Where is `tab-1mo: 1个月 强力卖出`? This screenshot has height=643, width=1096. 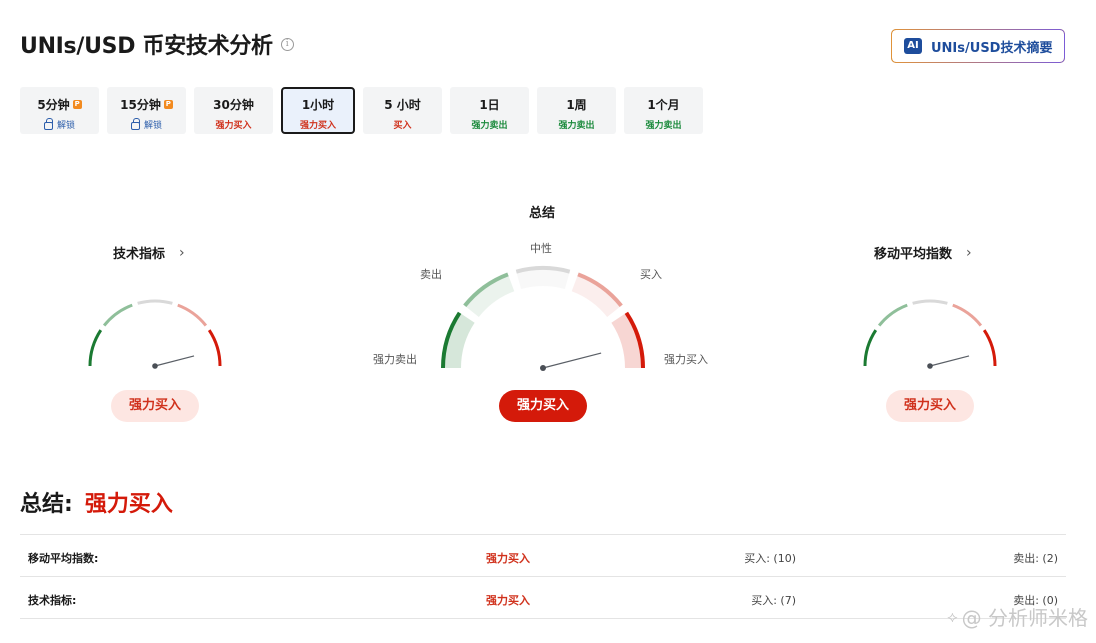 tab-1mo: 1个月 强力卖出 is located at coordinates (663, 110).